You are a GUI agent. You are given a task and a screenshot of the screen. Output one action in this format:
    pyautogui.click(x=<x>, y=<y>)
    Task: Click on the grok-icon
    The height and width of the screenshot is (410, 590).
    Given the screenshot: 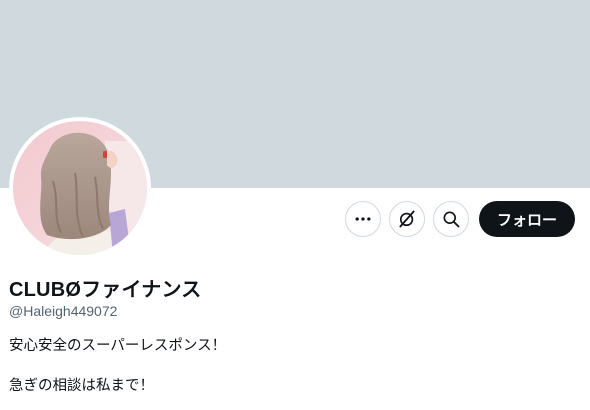 What is the action you would take?
    pyautogui.click(x=407, y=219)
    